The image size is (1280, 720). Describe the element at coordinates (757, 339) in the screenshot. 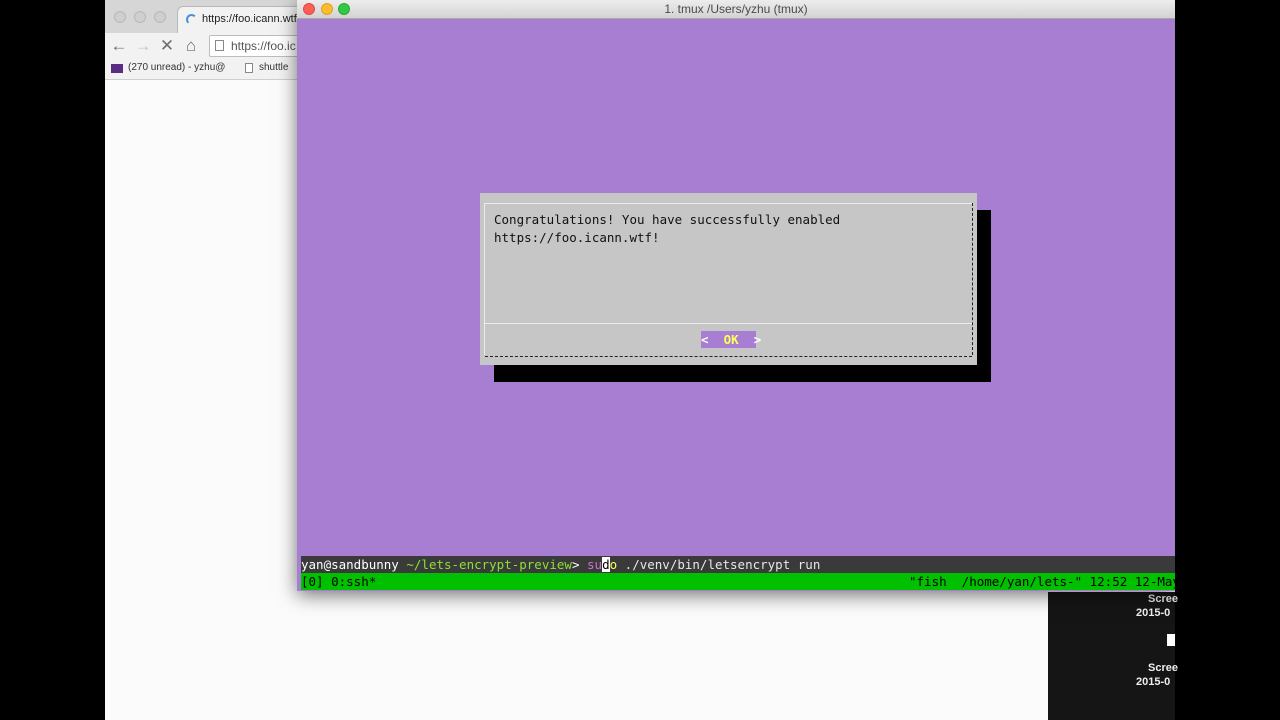

I see `ok-bracket-right: >` at that location.